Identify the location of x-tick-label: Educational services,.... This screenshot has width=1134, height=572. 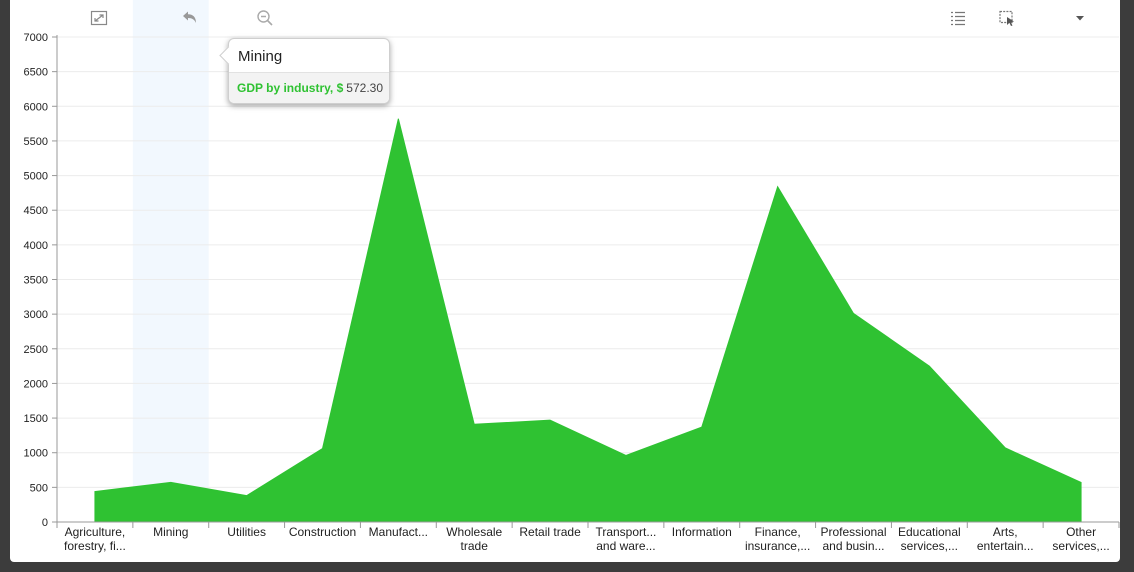
(929, 539).